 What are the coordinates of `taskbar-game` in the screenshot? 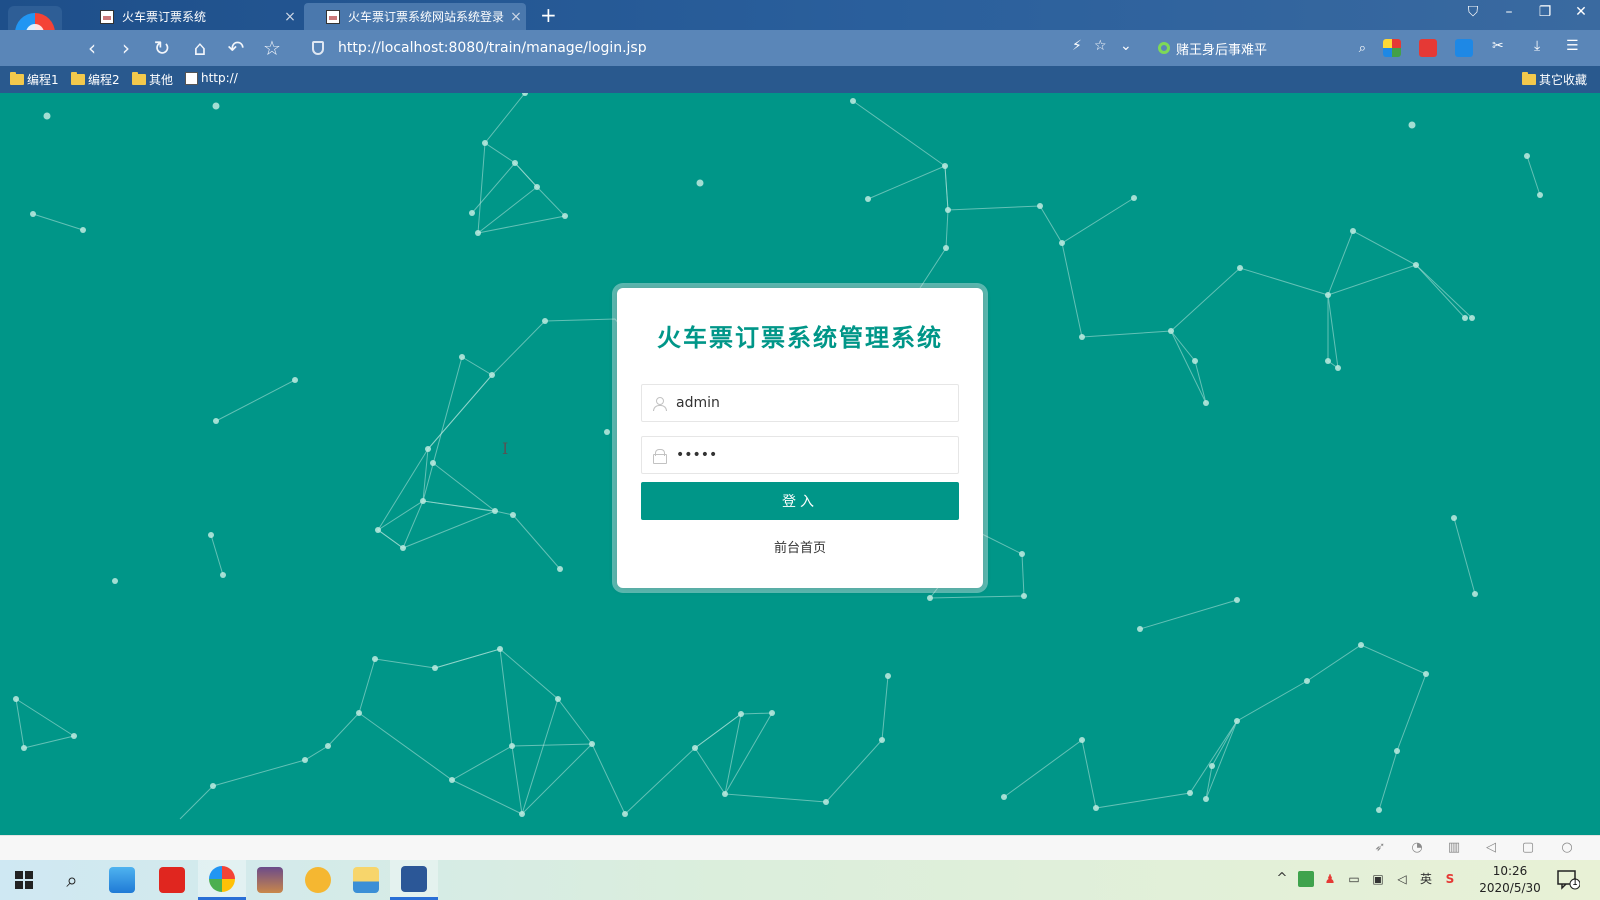 It's located at (270, 880).